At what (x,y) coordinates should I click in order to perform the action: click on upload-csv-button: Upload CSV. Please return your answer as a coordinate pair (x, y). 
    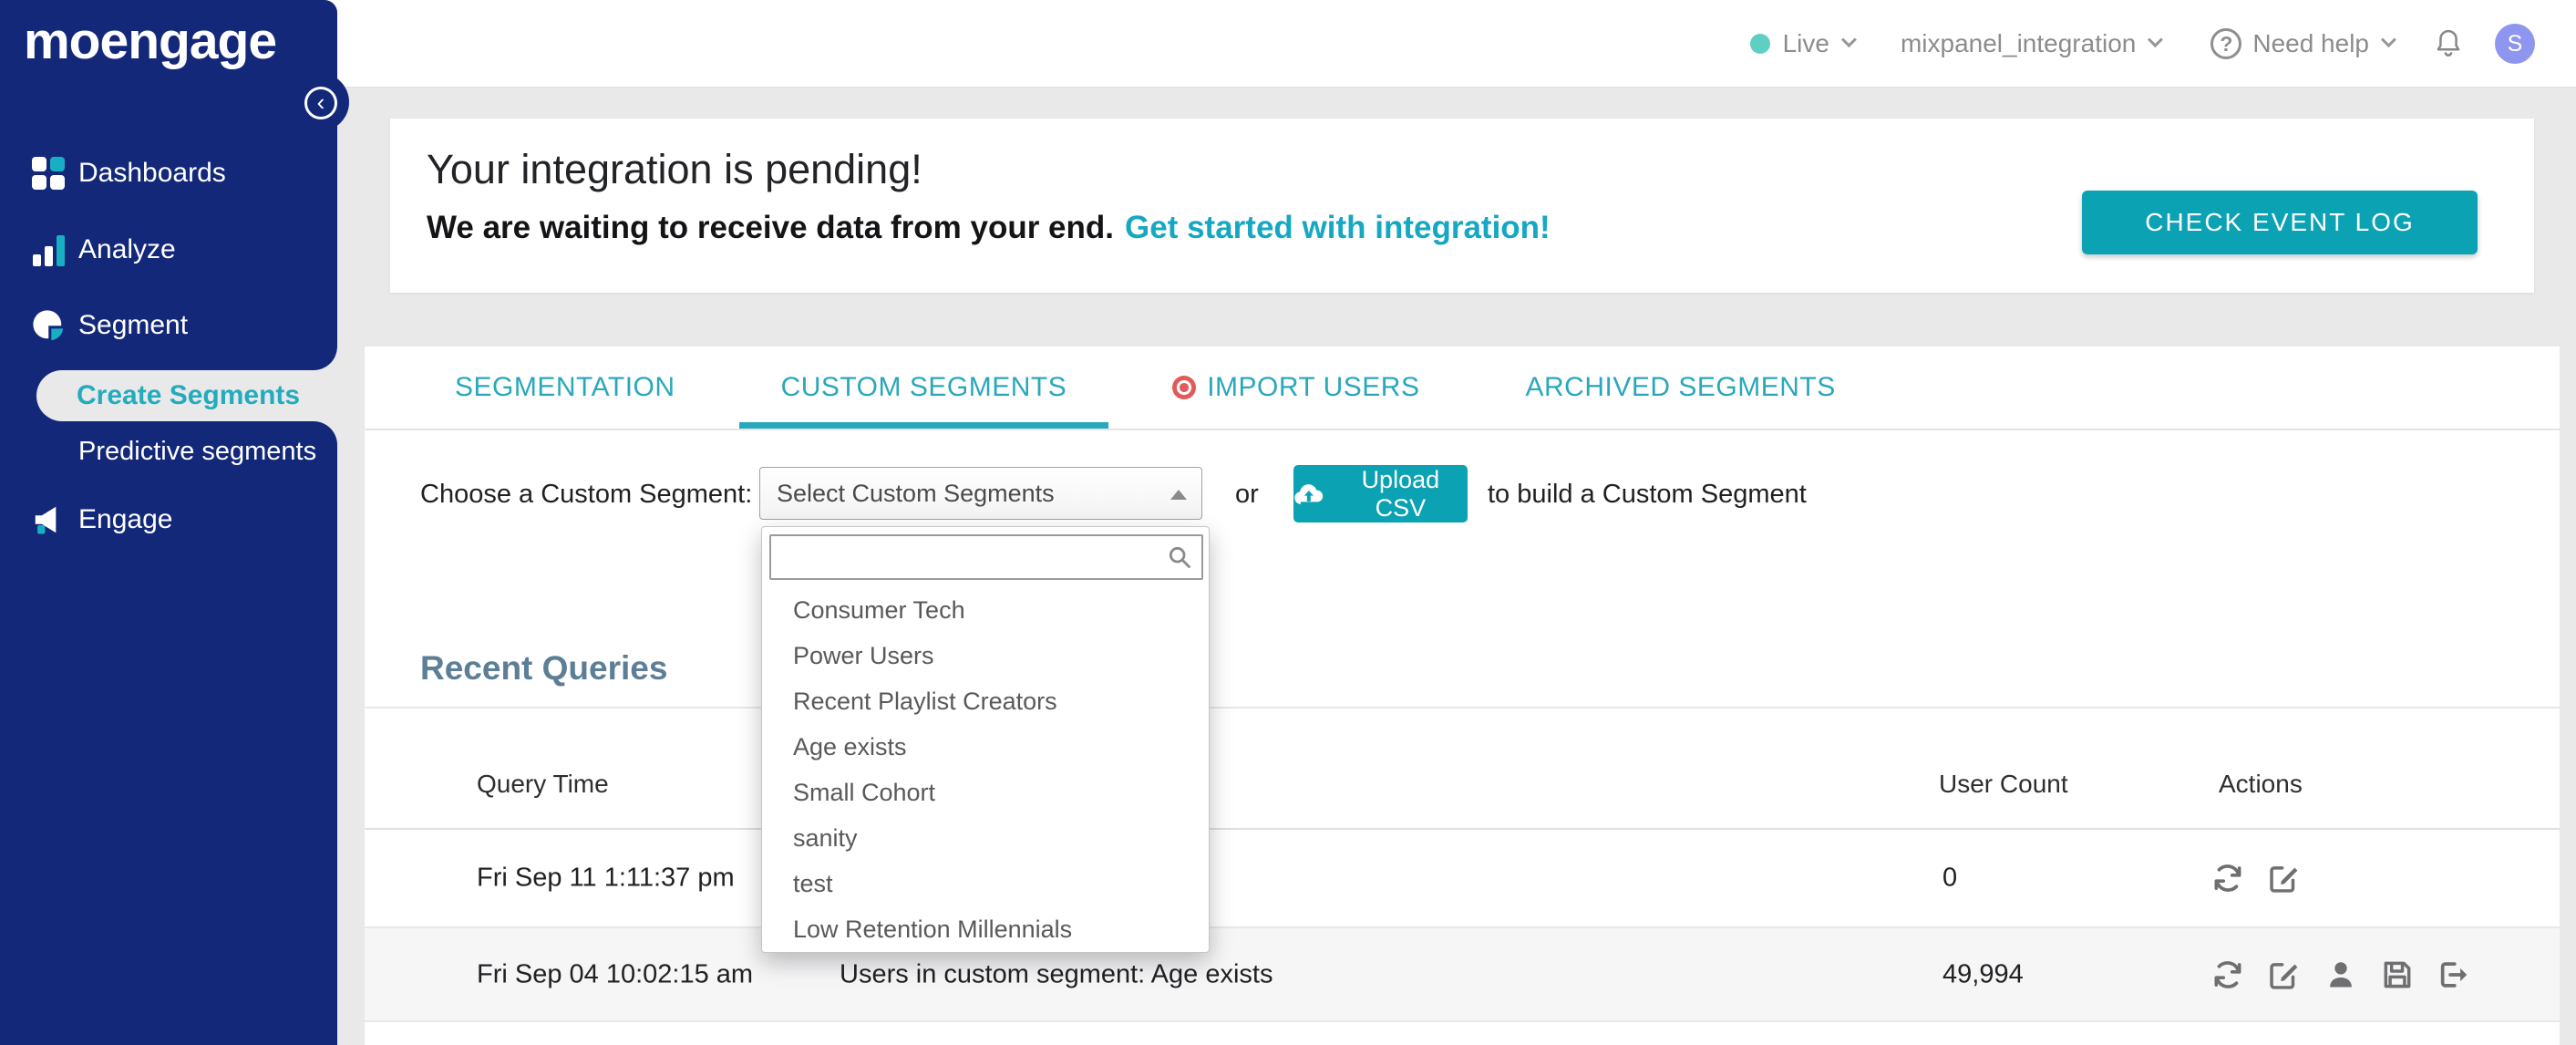
    Looking at the image, I should click on (1380, 493).